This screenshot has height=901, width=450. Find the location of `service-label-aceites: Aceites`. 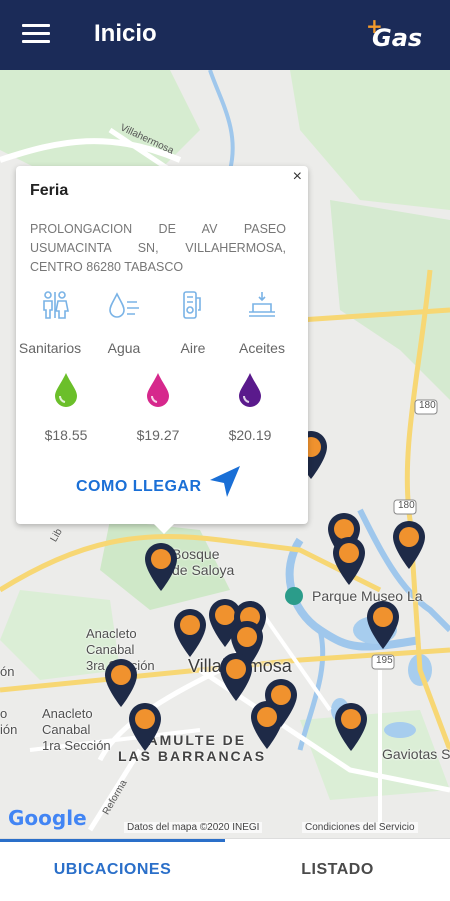

service-label-aceites: Aceites is located at coordinates (262, 348).